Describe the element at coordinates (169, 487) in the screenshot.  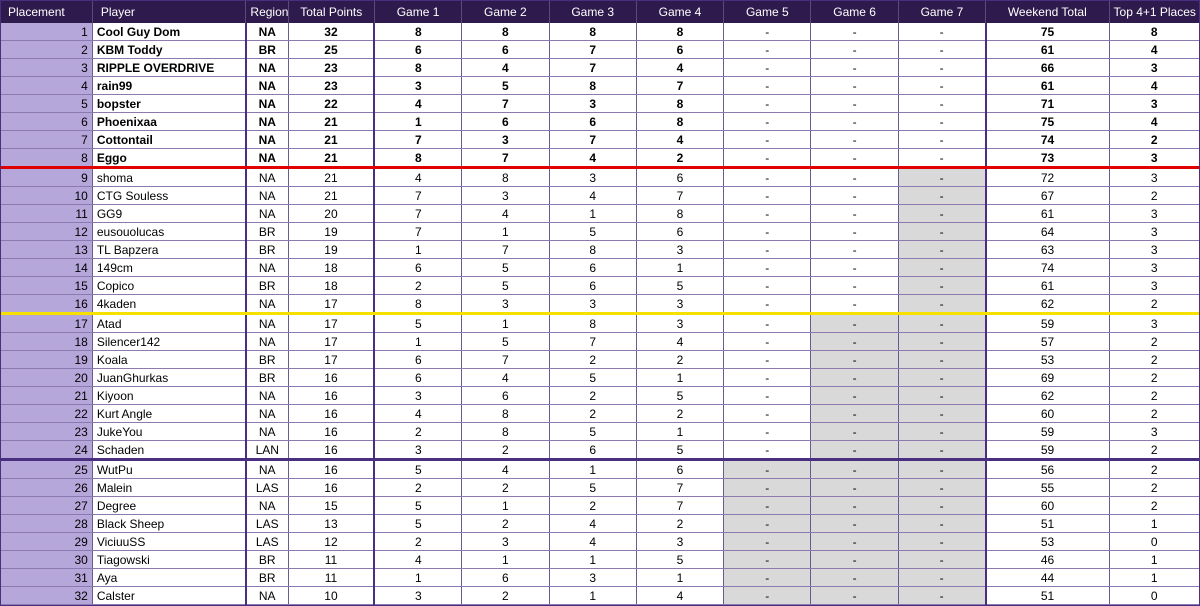
I see `player-cell: Malein` at that location.